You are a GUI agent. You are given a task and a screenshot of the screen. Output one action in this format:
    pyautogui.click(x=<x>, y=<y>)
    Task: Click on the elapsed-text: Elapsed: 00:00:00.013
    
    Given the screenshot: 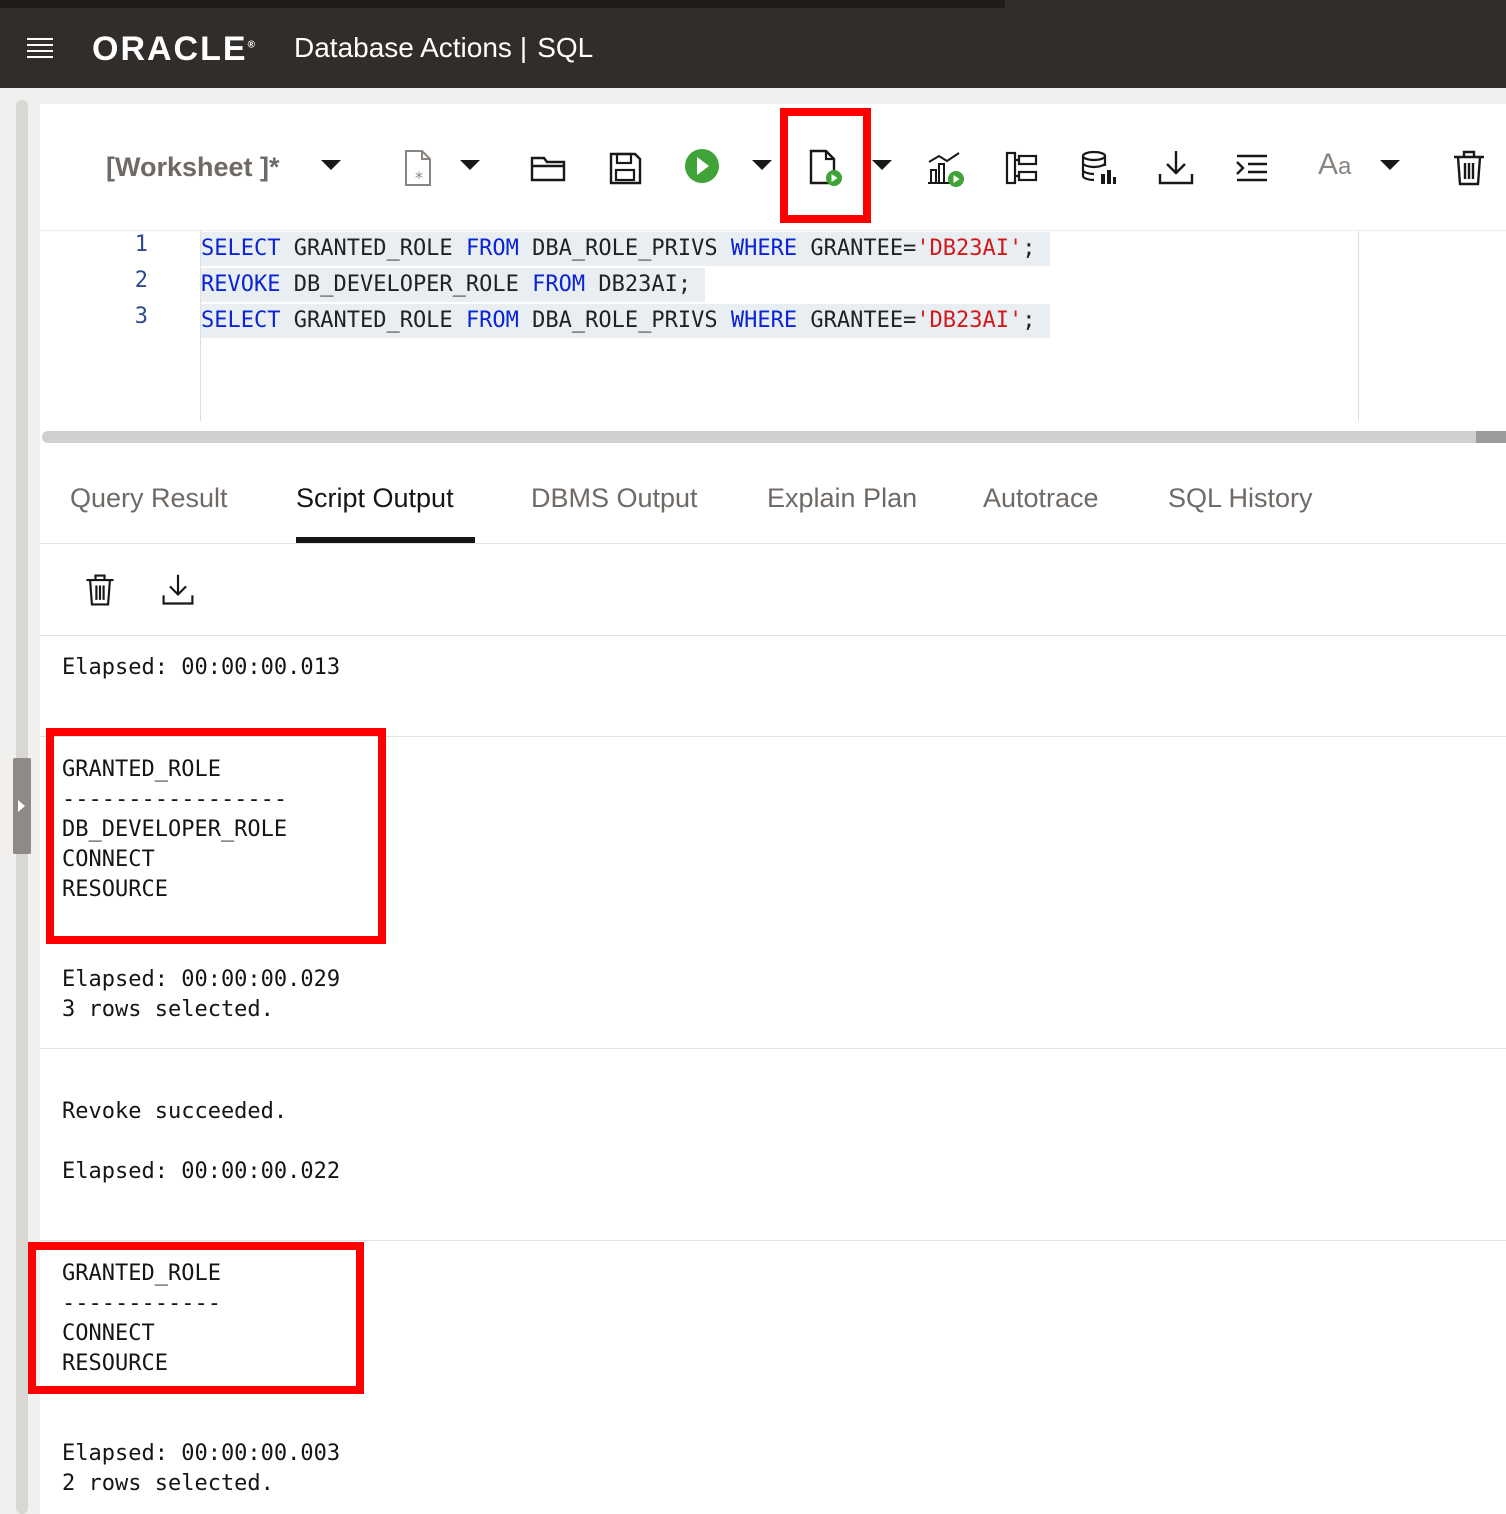 What is the action you would take?
    pyautogui.click(x=201, y=667)
    